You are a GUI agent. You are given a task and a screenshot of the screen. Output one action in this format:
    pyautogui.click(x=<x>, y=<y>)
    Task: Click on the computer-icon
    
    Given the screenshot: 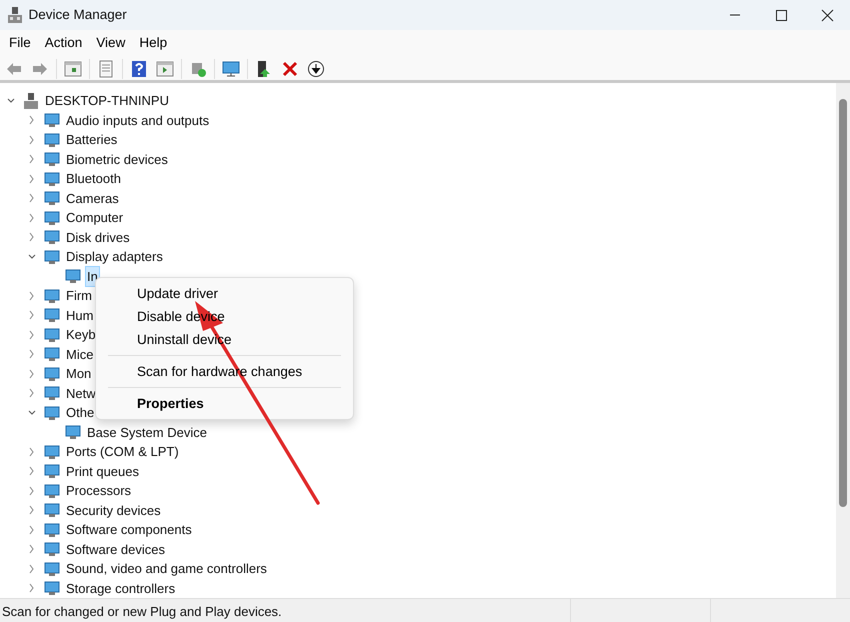 What is the action you would take?
    pyautogui.click(x=31, y=100)
    